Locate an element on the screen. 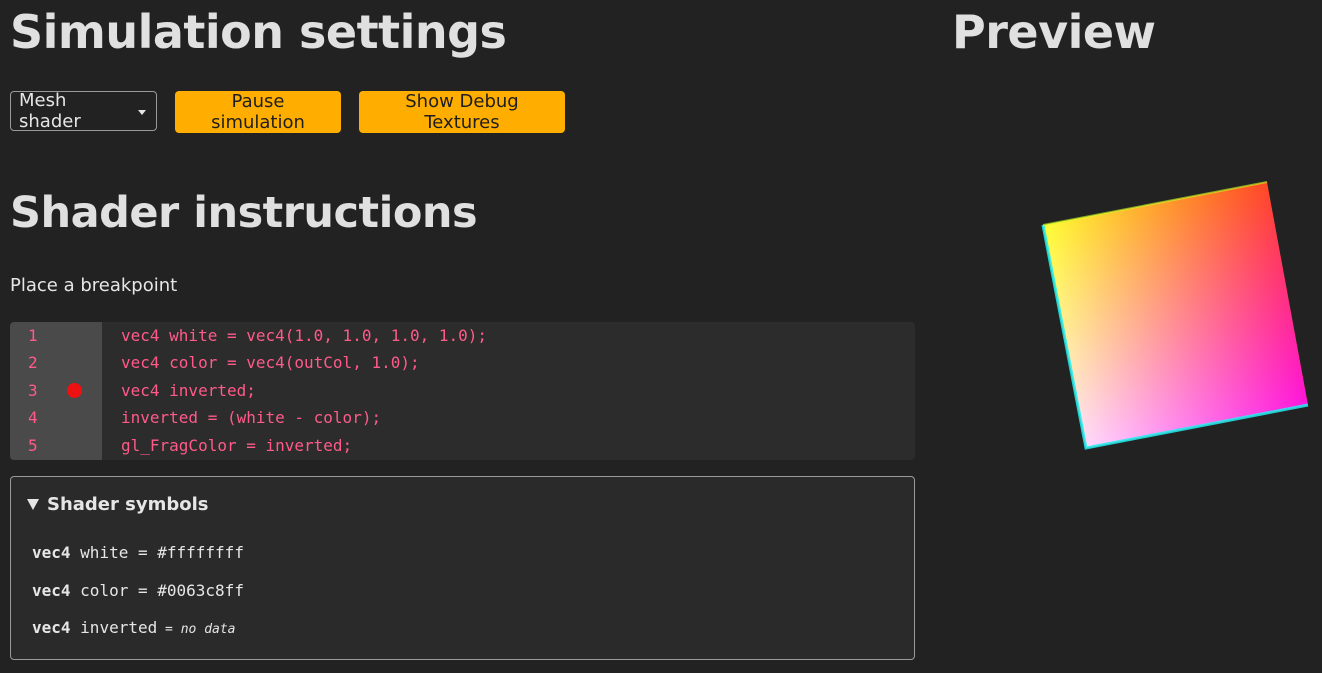 The height and width of the screenshot is (673, 1322). line-number: 2 is located at coordinates (33, 362).